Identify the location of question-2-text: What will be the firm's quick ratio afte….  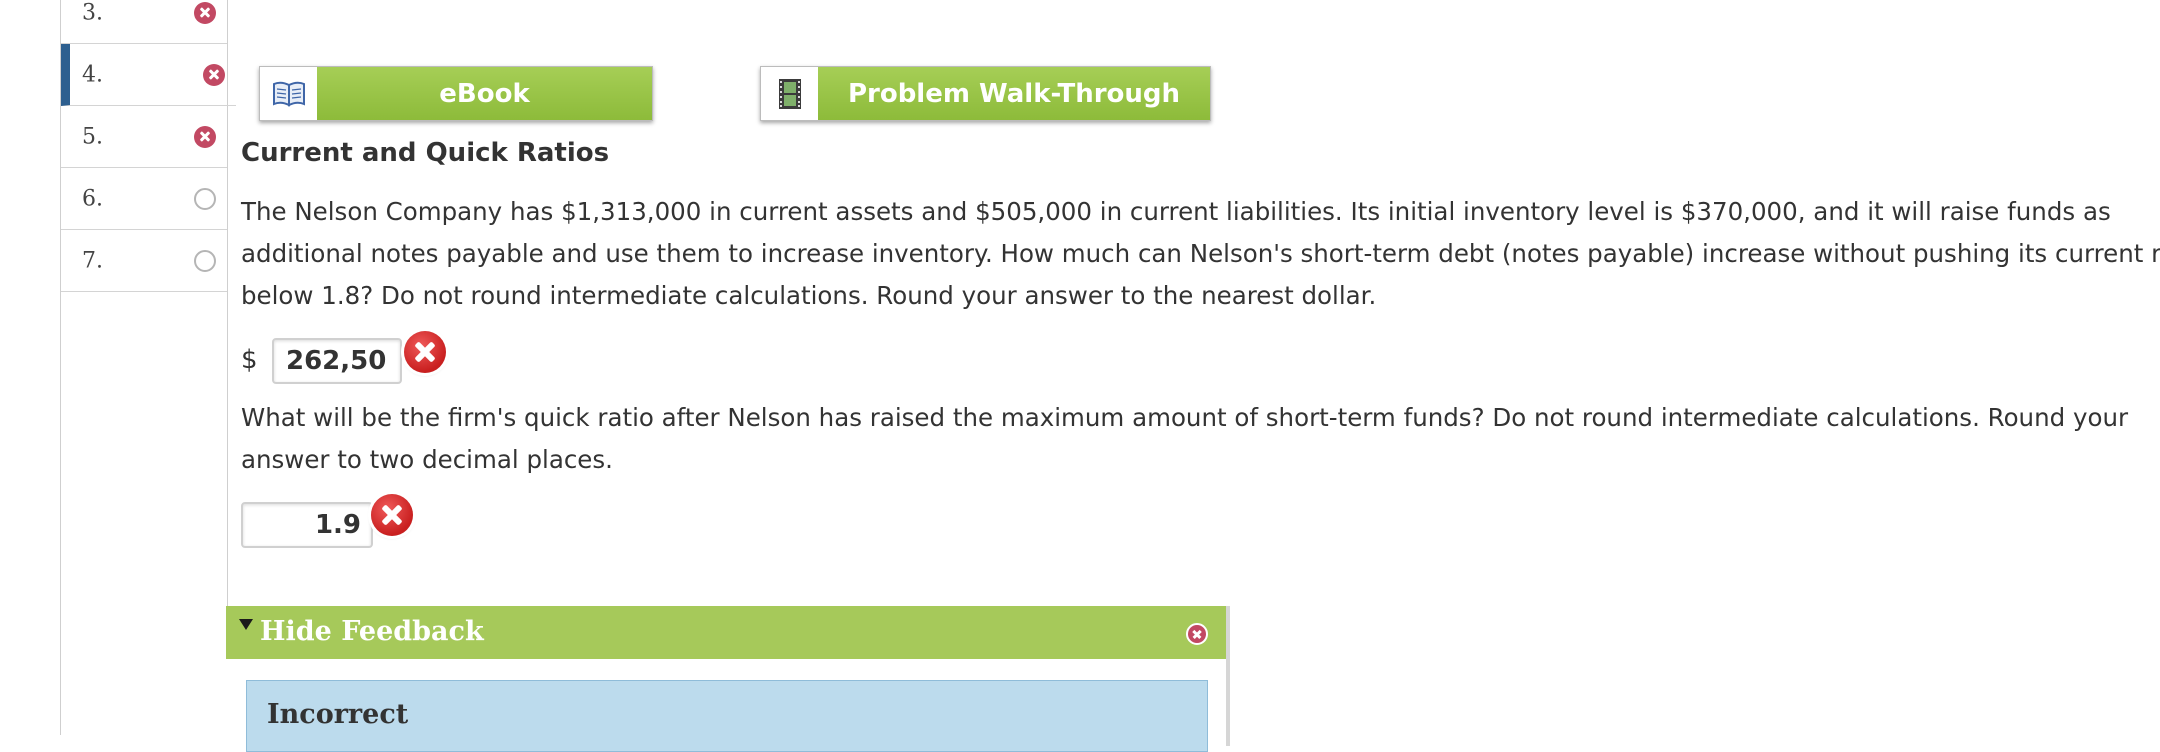
(1185, 438).